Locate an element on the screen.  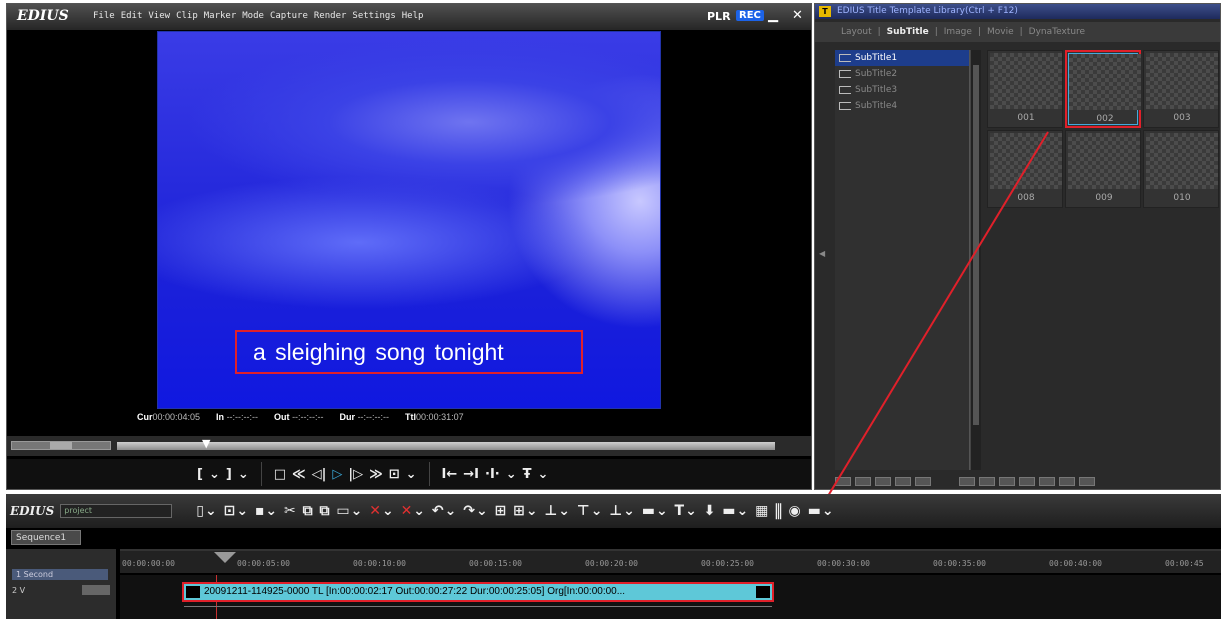
library-title: EDIUS Title Template Library(Ctrl + F12) is located at coordinates (927, 11).